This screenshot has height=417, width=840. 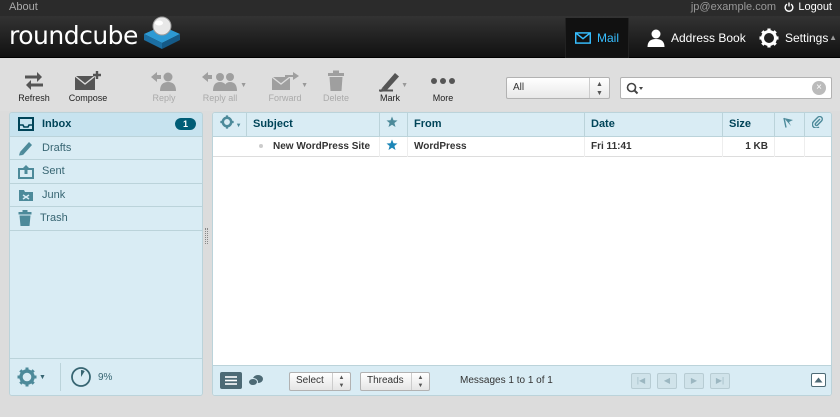 What do you see at coordinates (519, 87) in the screenshot?
I see `filter-selected-value: All` at bounding box center [519, 87].